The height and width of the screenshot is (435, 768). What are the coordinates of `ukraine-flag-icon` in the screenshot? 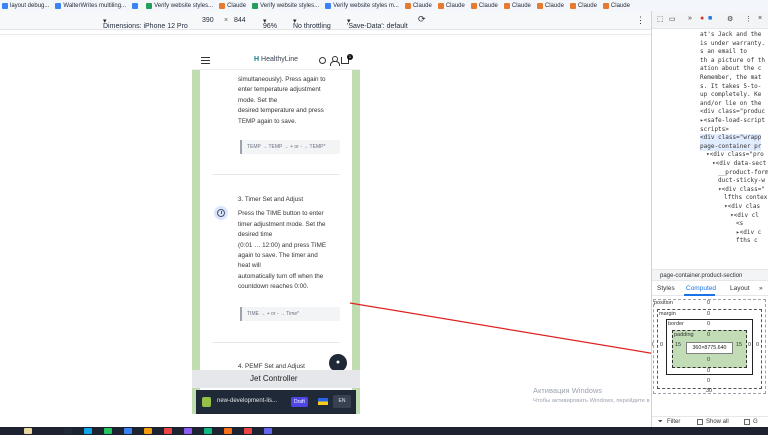 It's located at (323, 401).